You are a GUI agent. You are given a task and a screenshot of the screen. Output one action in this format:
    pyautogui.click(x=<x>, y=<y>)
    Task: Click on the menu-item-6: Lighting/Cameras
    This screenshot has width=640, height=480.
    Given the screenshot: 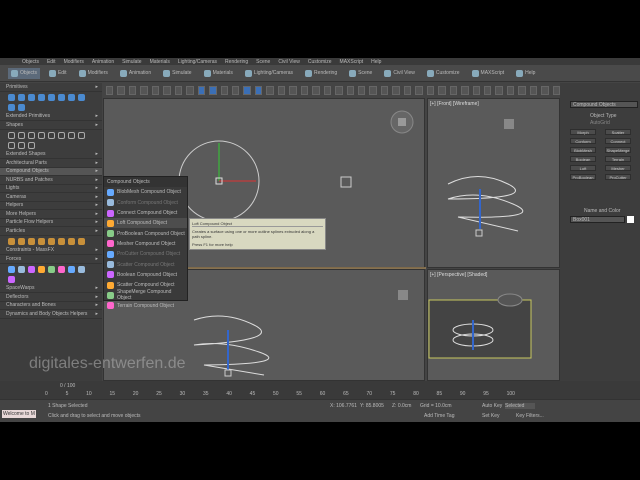 What is the action you would take?
    pyautogui.click(x=197, y=62)
    